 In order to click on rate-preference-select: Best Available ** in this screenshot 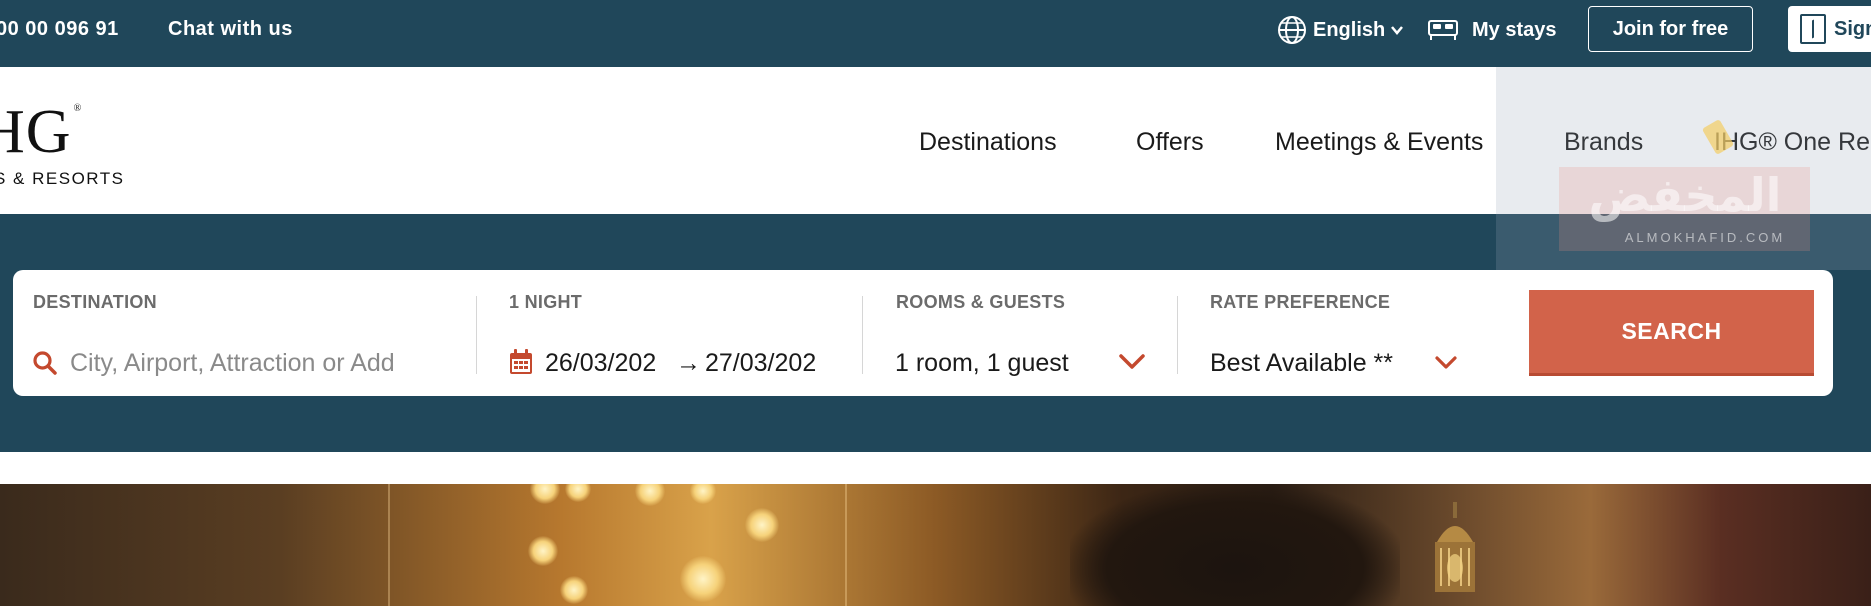, I will do `click(1301, 363)`.